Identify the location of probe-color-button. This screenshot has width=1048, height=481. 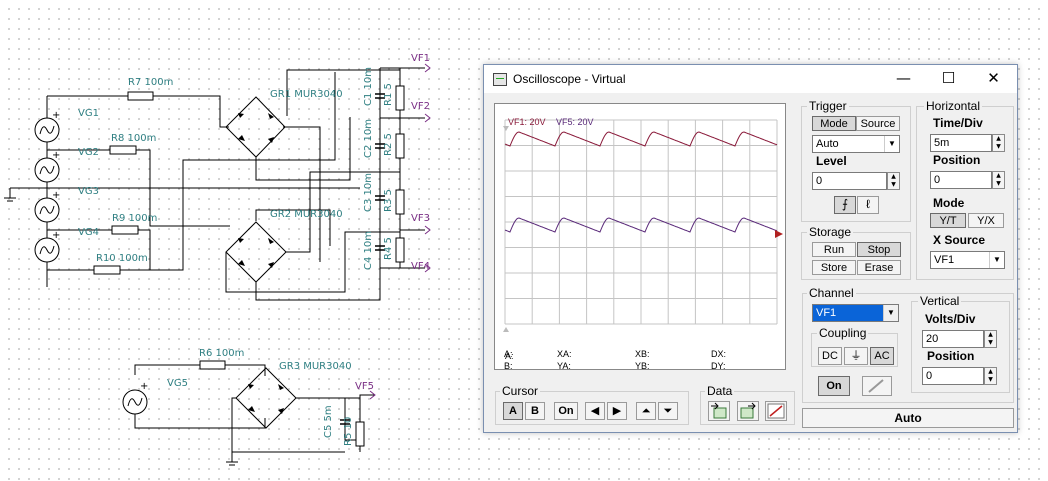
(877, 386).